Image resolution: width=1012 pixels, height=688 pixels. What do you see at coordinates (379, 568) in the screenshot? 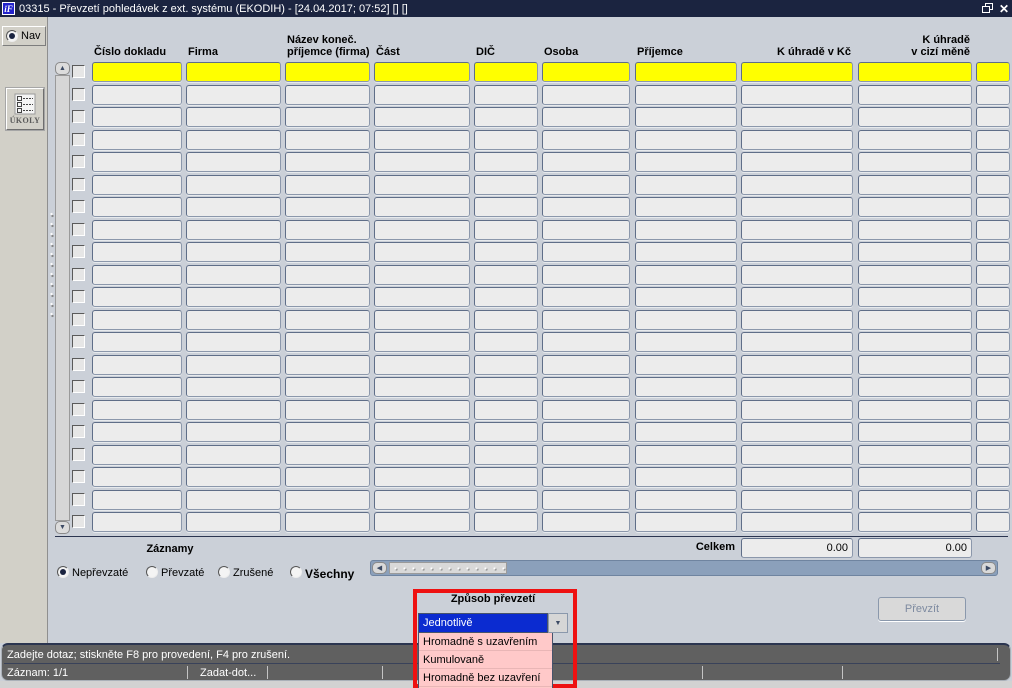
I see `scroll-left-button: ◀` at bounding box center [379, 568].